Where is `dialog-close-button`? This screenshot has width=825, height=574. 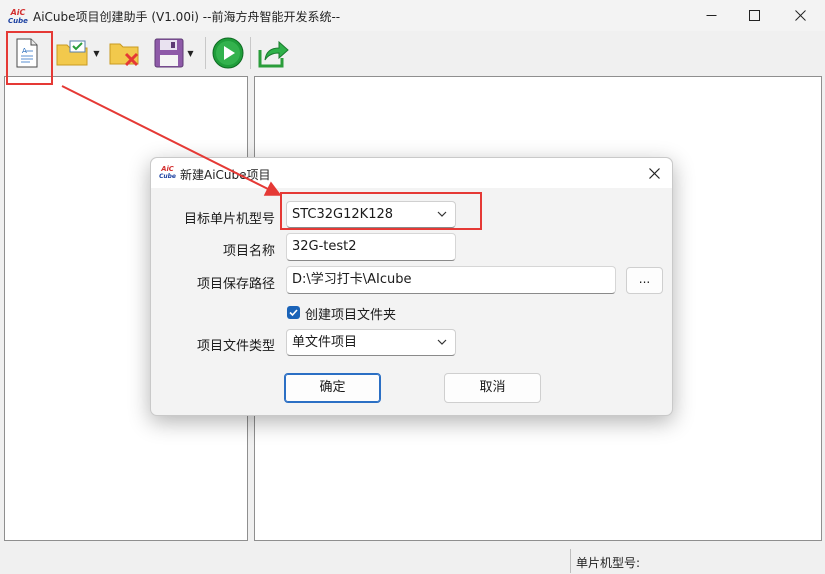 dialog-close-button is located at coordinates (654, 173).